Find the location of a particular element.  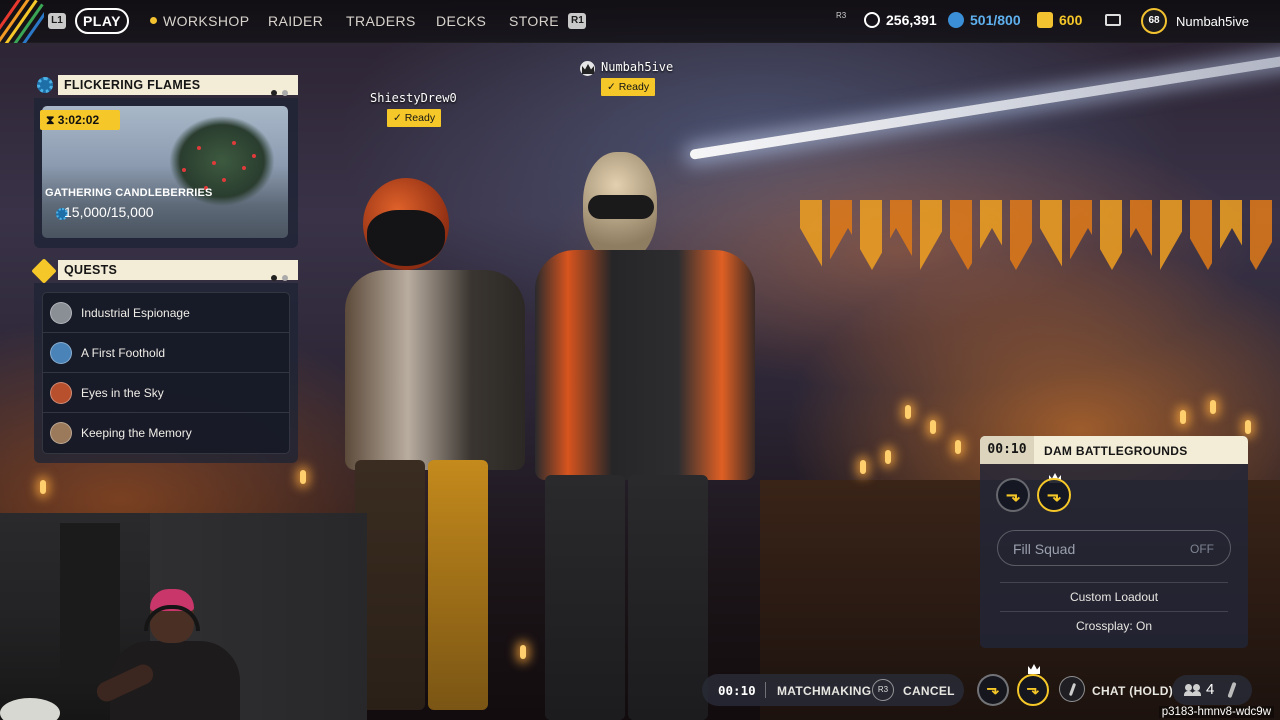

neon-light-beam is located at coordinates (984, 106).